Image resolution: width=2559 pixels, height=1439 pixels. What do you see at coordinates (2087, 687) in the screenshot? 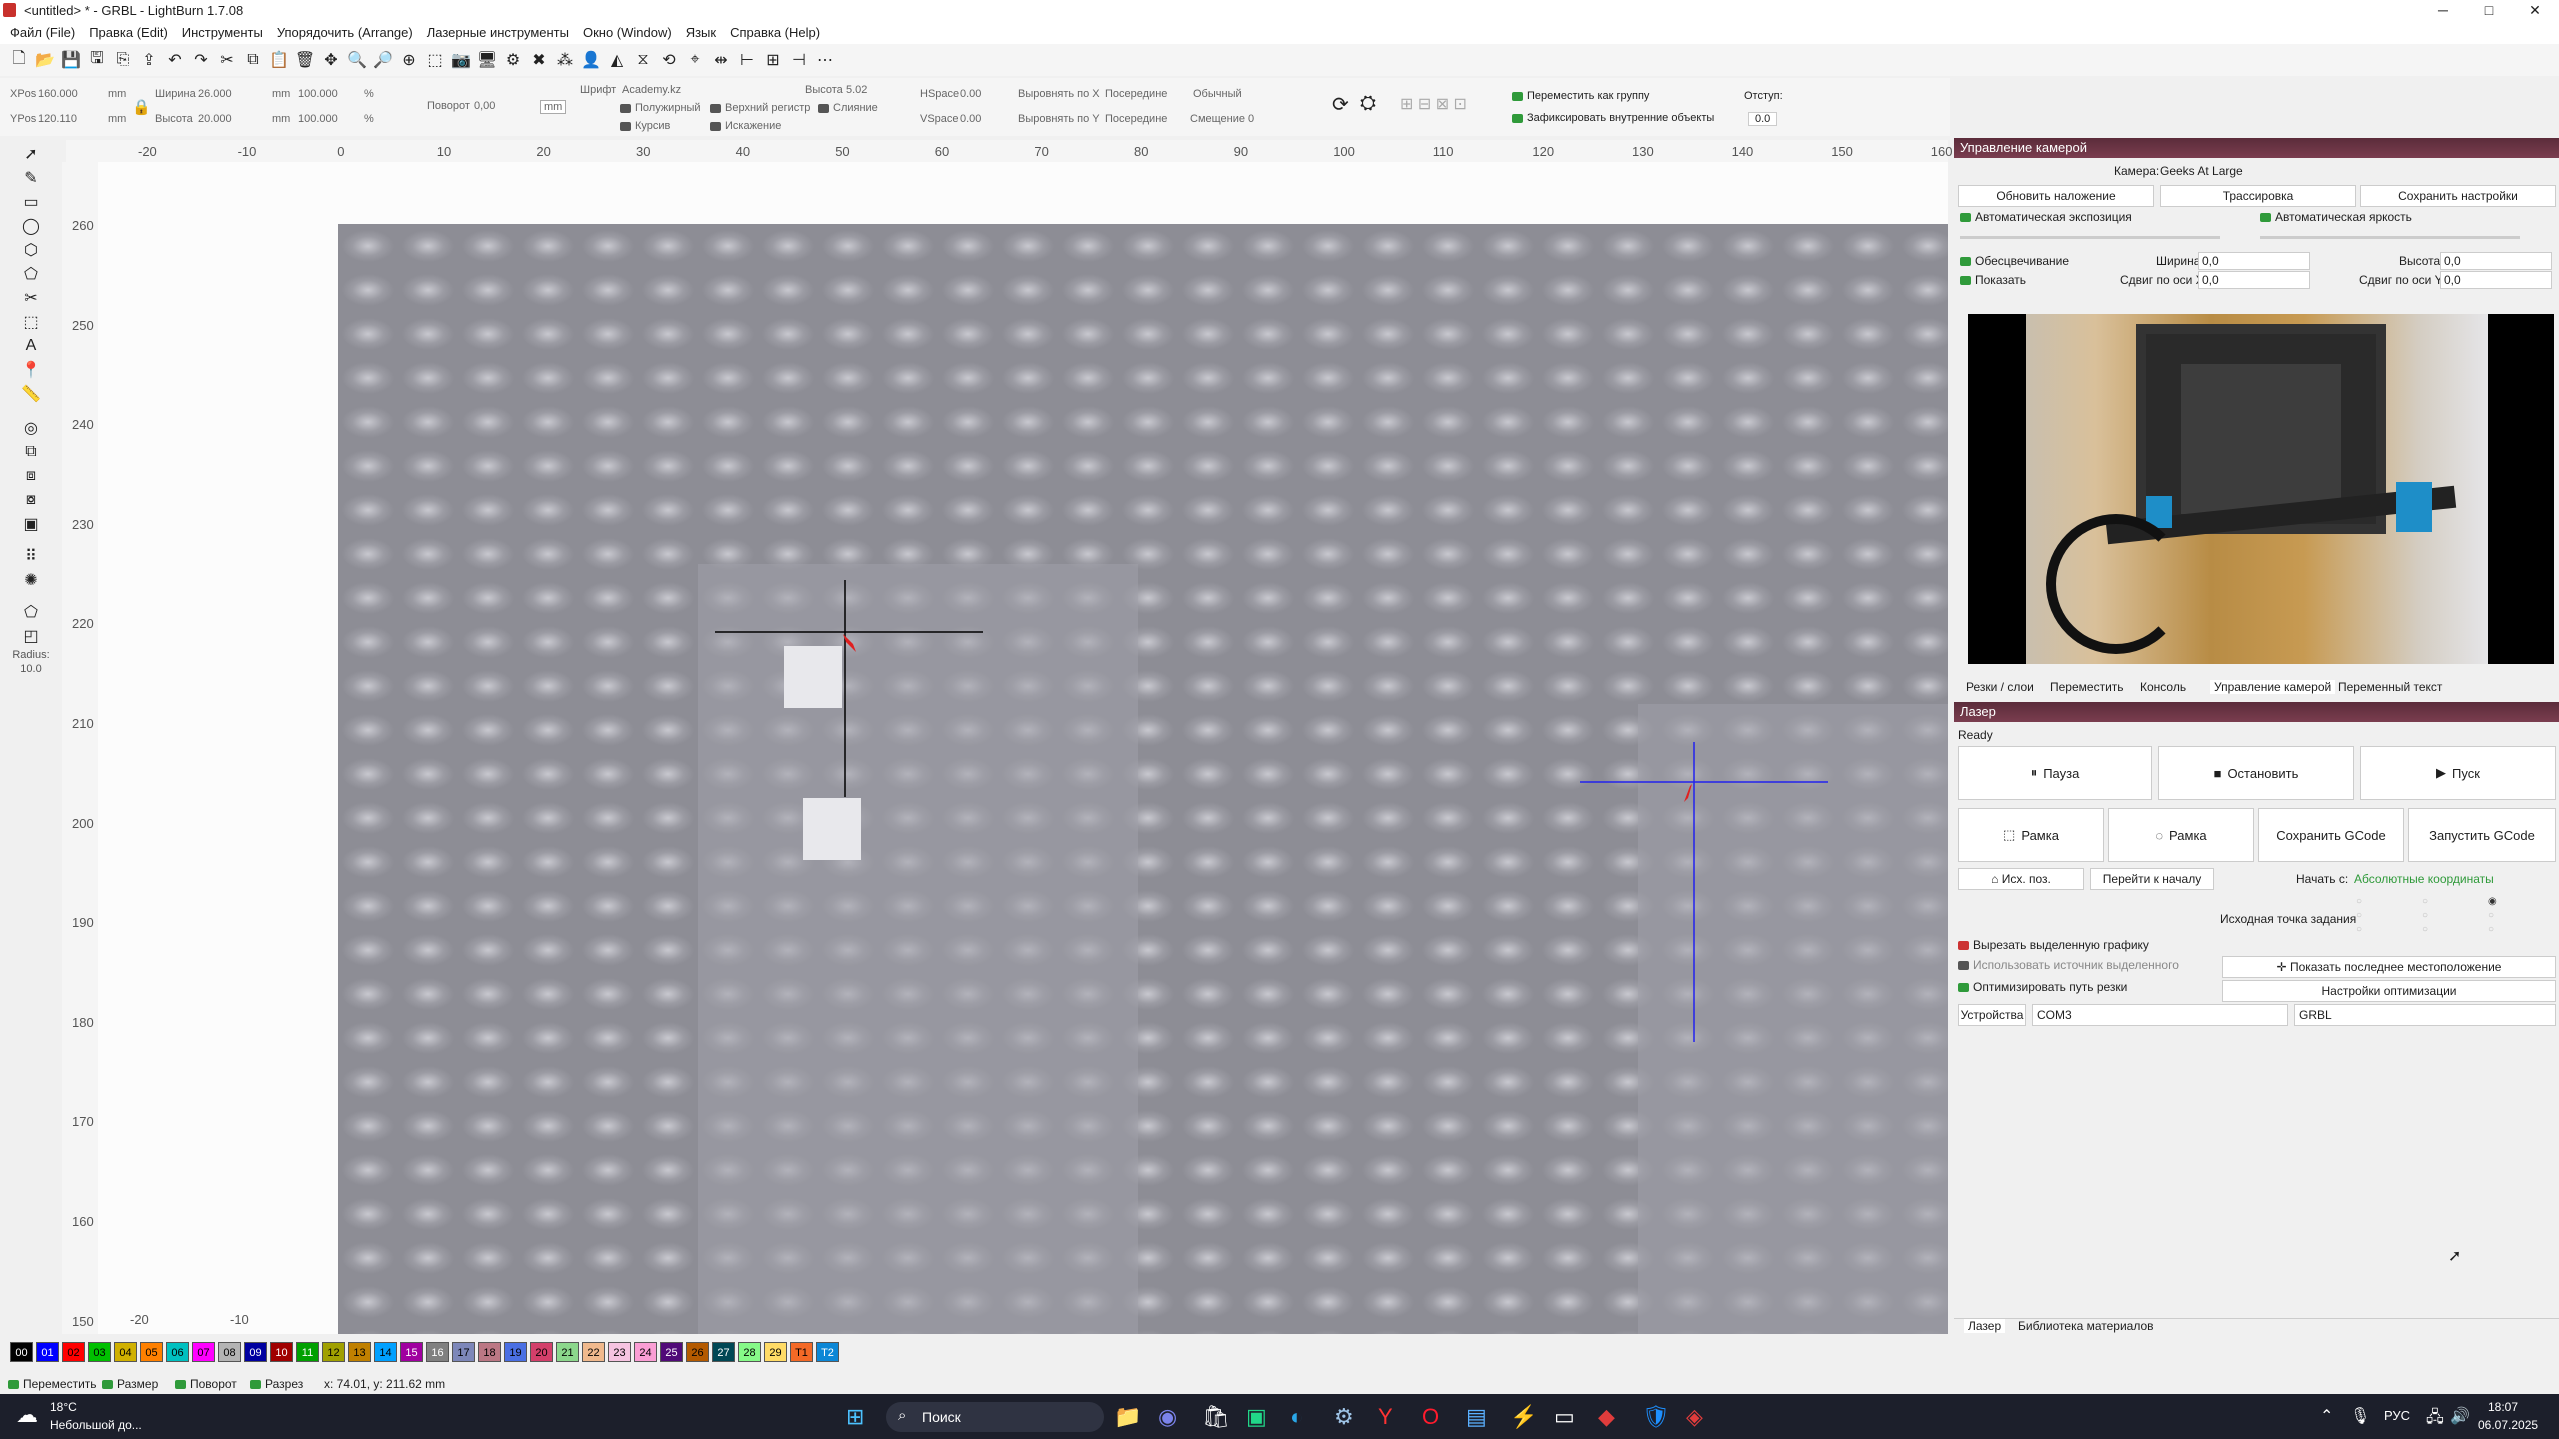
I see `tab-move: Переместить` at bounding box center [2087, 687].